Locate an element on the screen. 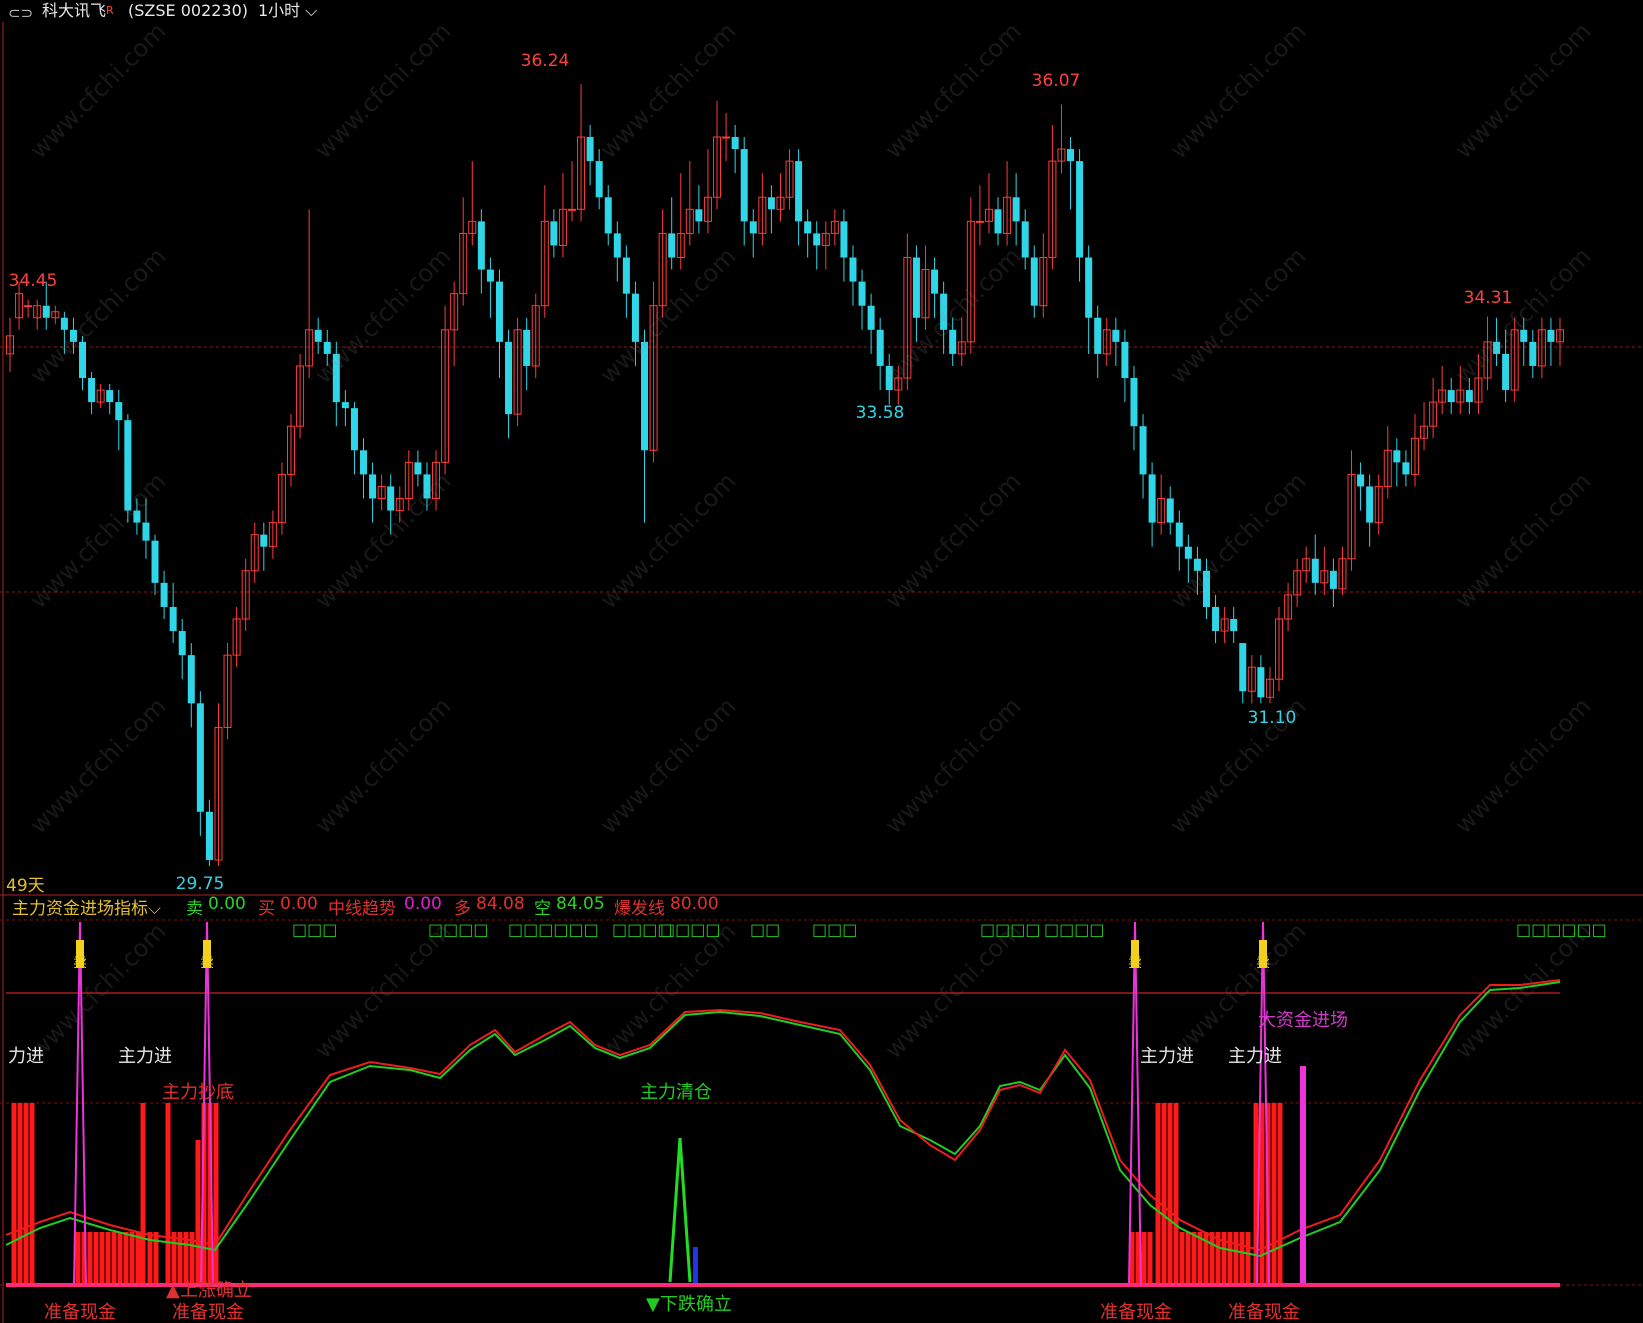  price-label-low: 29.75 is located at coordinates (200, 884).